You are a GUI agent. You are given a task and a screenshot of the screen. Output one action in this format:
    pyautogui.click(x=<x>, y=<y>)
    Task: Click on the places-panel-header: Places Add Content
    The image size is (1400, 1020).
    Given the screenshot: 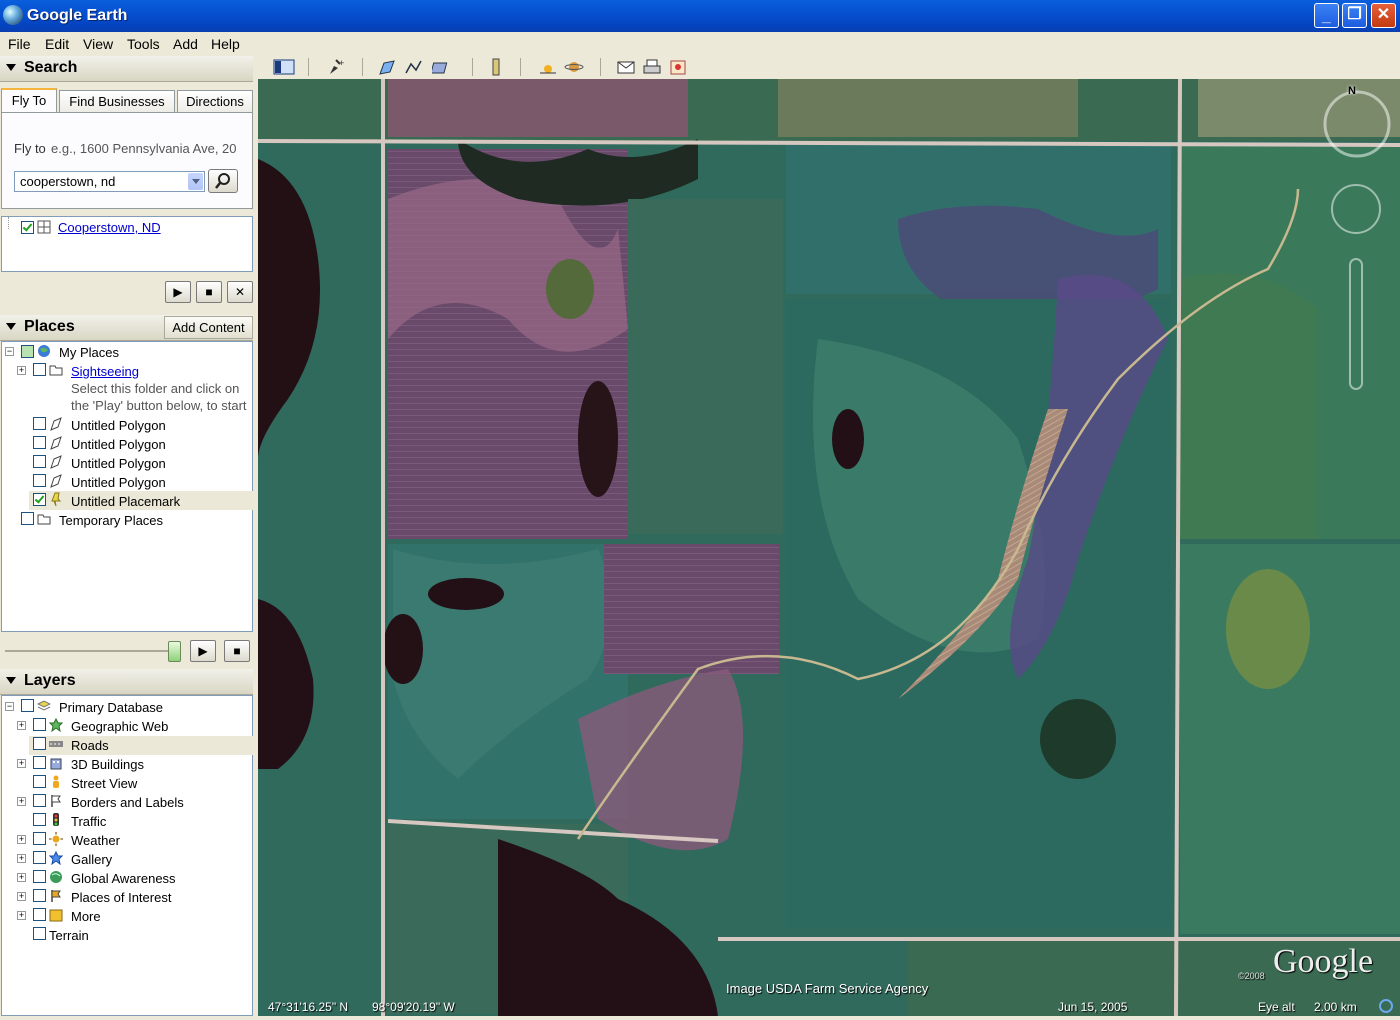 What is the action you would take?
    pyautogui.click(x=126, y=328)
    